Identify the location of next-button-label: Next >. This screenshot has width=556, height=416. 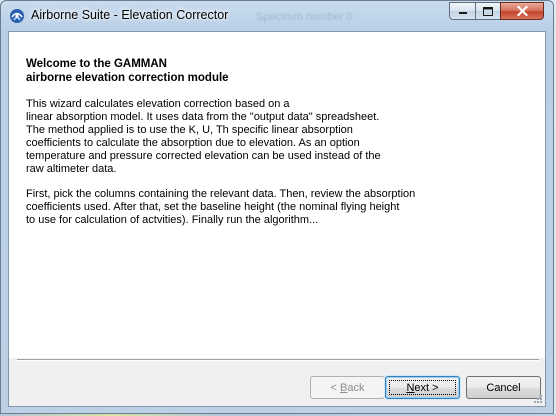
(422, 387).